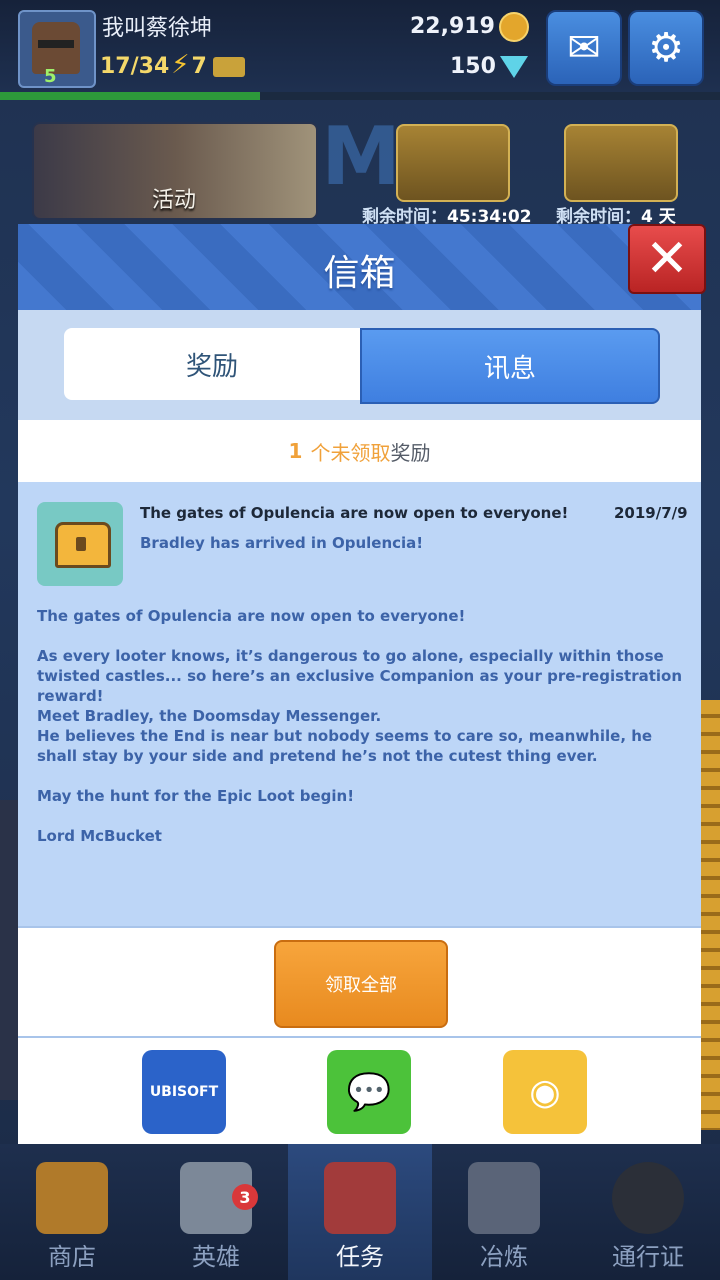 Image resolution: width=720 pixels, height=1280 pixels. I want to click on ubisoft-icon: UBISOFT, so click(184, 1092).